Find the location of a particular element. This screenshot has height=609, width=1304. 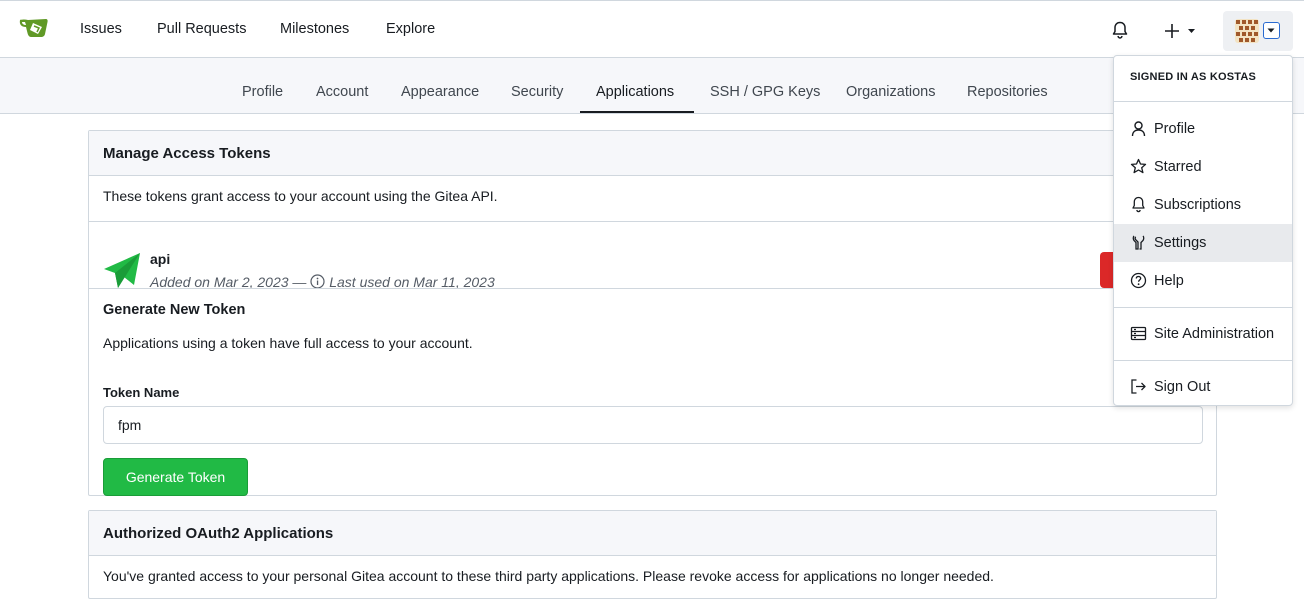

menu-item-label: Profile is located at coordinates (1175, 129).